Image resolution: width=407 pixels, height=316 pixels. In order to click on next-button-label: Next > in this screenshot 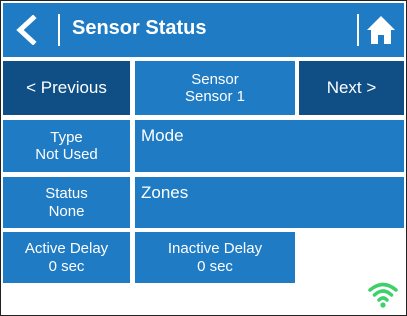, I will do `click(351, 88)`.